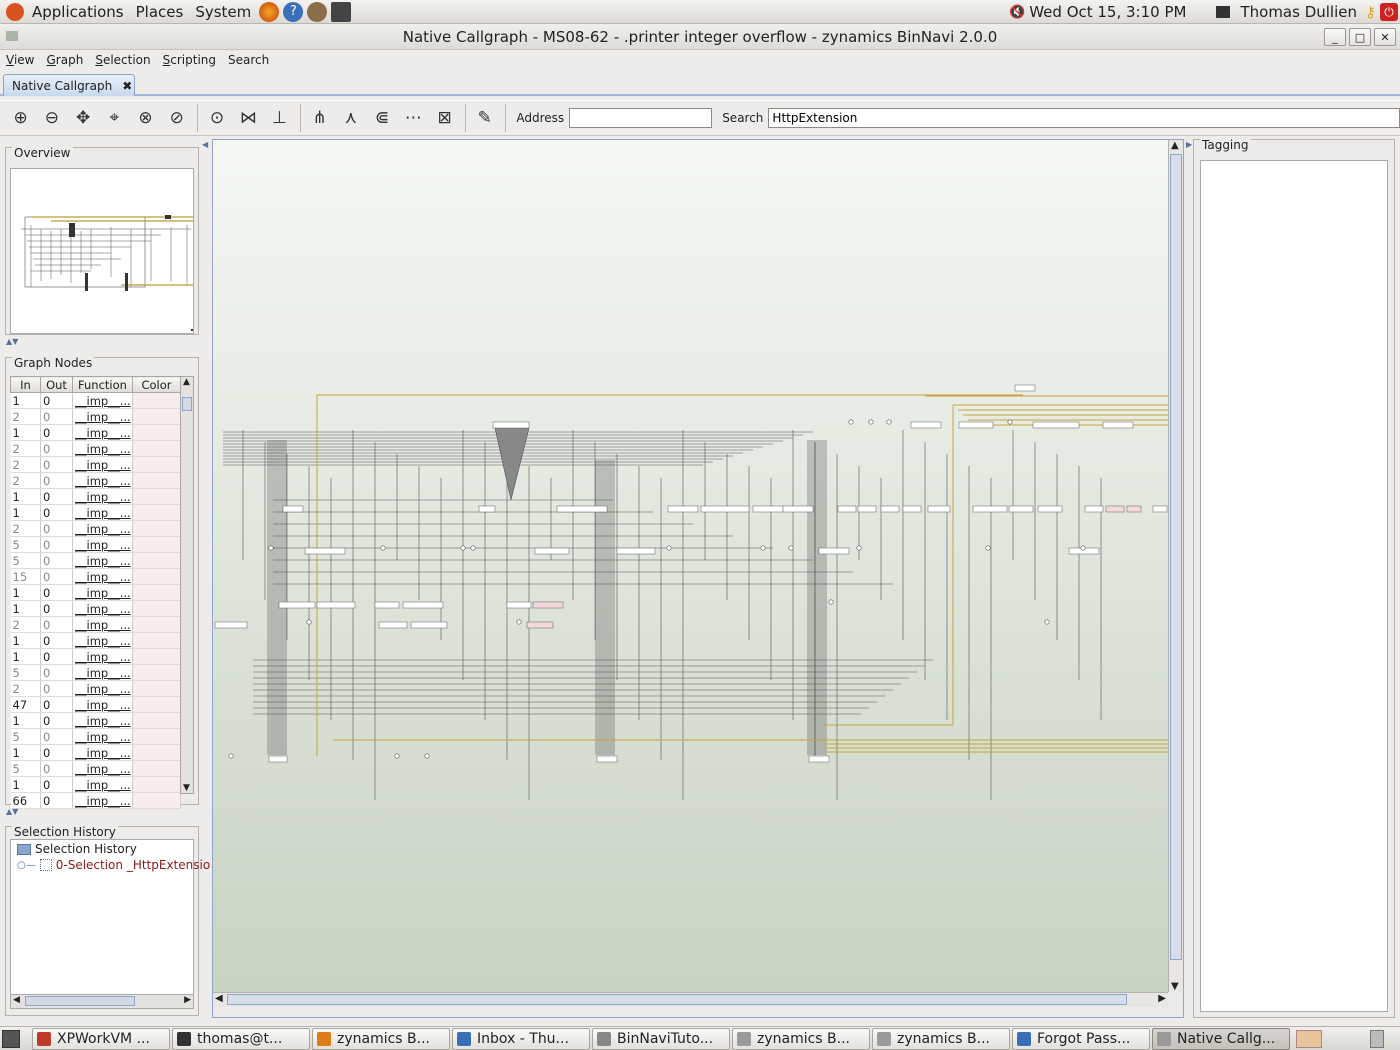 Image resolution: width=1400 pixels, height=1050 pixels. I want to click on select-children-icon: ⋔, so click(319, 118).